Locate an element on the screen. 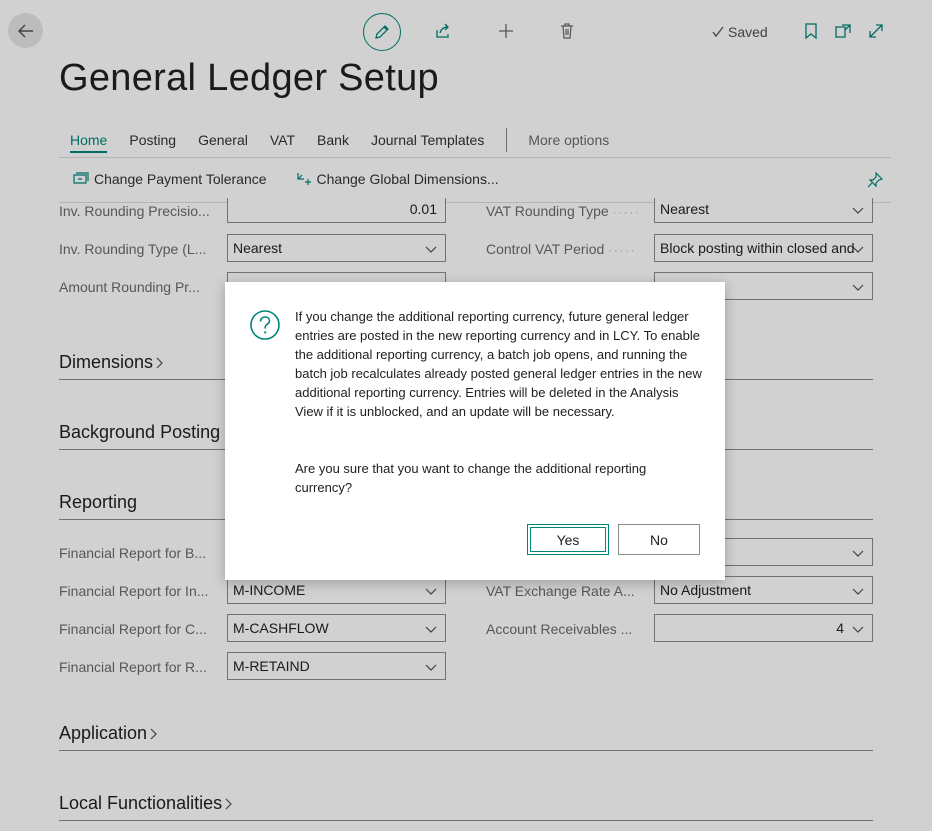 The height and width of the screenshot is (831, 932). no-button: No is located at coordinates (659, 539).